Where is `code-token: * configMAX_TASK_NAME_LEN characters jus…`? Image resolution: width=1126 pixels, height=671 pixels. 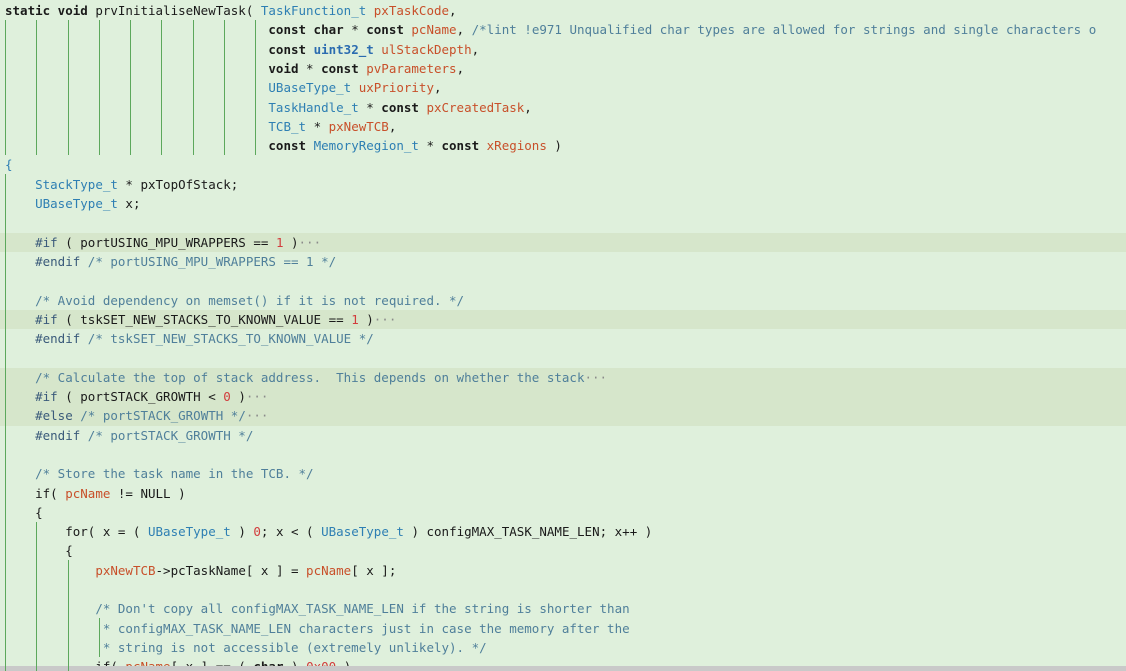
code-token: * configMAX_TASK_NAME_LEN characters jus… is located at coordinates (362, 628).